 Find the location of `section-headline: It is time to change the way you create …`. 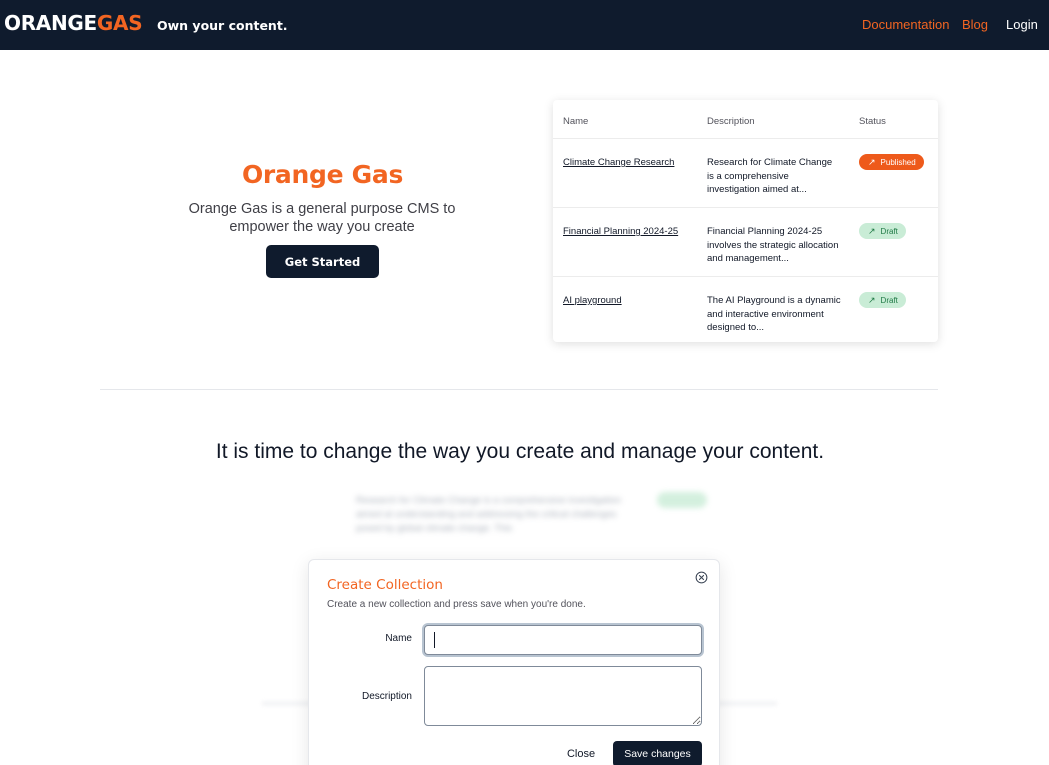

section-headline: It is time to change the way you create … is located at coordinates (520, 451).